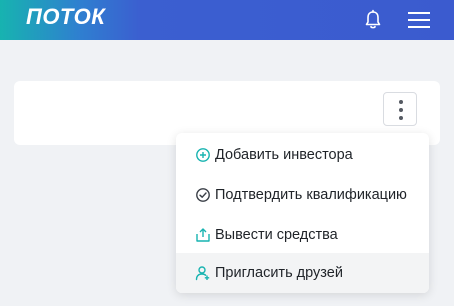 This screenshot has width=454, height=306. What do you see at coordinates (203, 155) in the screenshot?
I see `plus-circle-icon` at bounding box center [203, 155].